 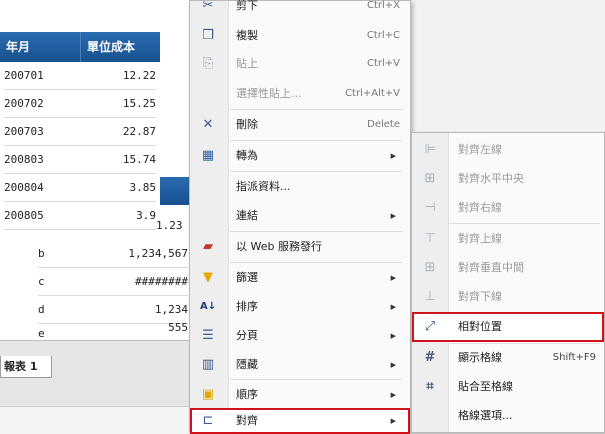 I want to click on table-cell: 1,234, so click(x=148, y=310).